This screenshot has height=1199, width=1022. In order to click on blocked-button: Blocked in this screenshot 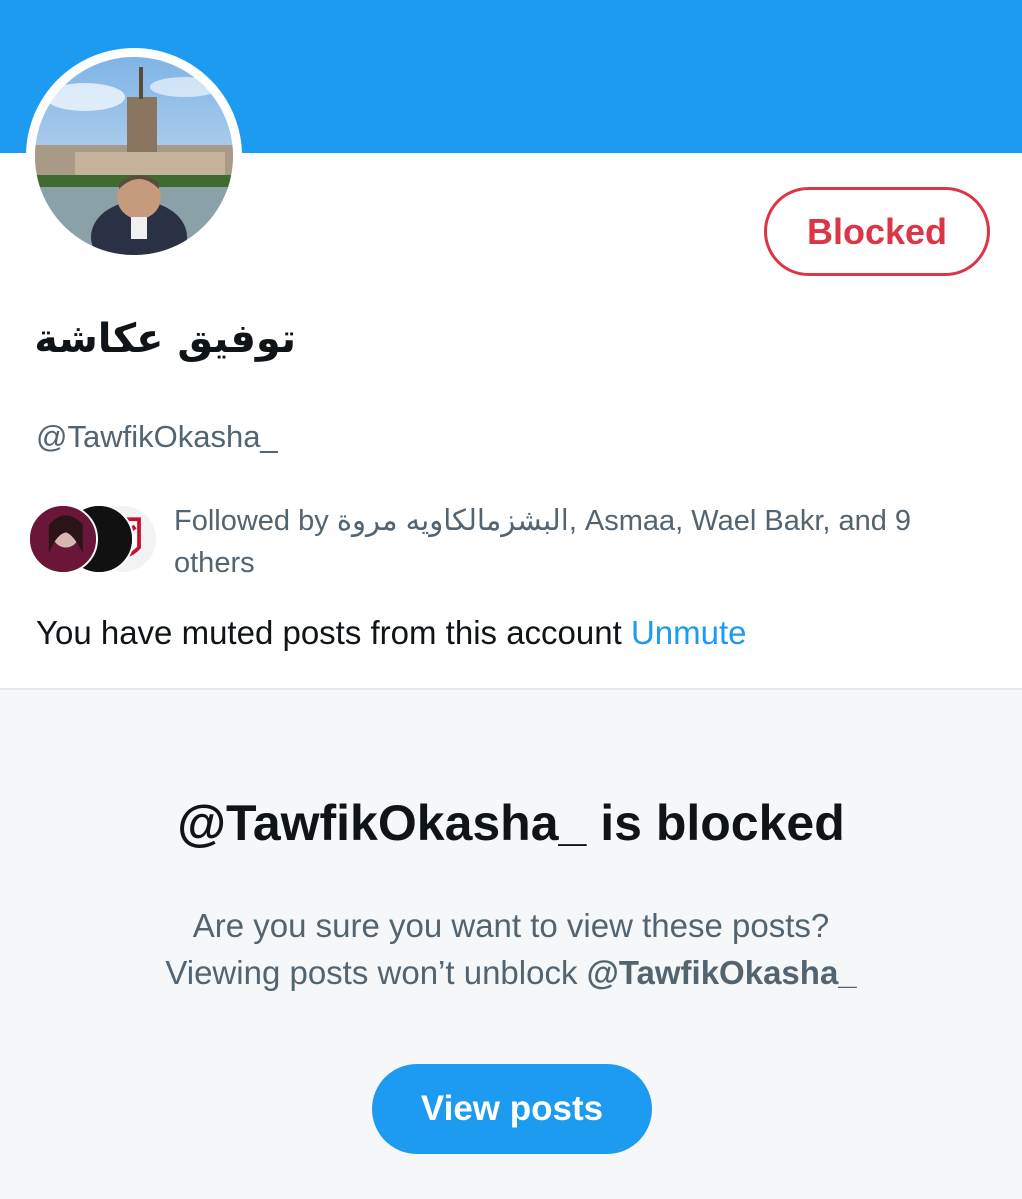, I will do `click(877, 231)`.